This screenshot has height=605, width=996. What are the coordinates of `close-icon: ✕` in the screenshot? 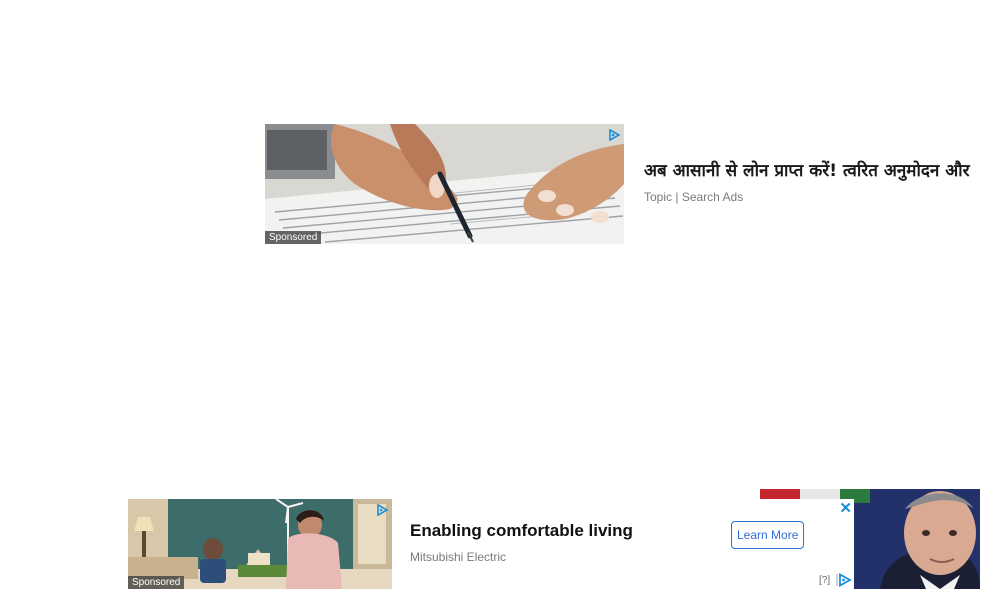 It's located at (845, 508).